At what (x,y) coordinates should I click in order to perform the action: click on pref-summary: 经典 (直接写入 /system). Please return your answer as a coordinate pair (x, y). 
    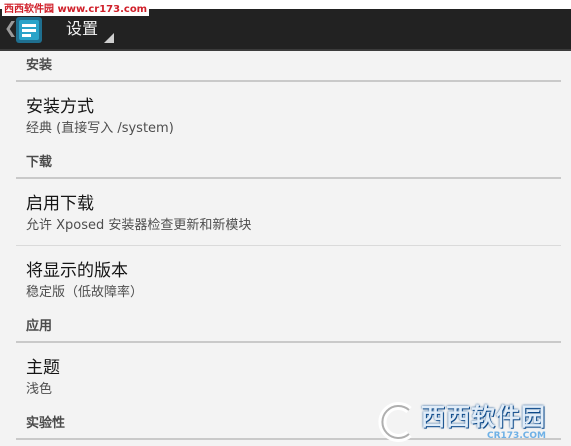
    Looking at the image, I should click on (100, 128).